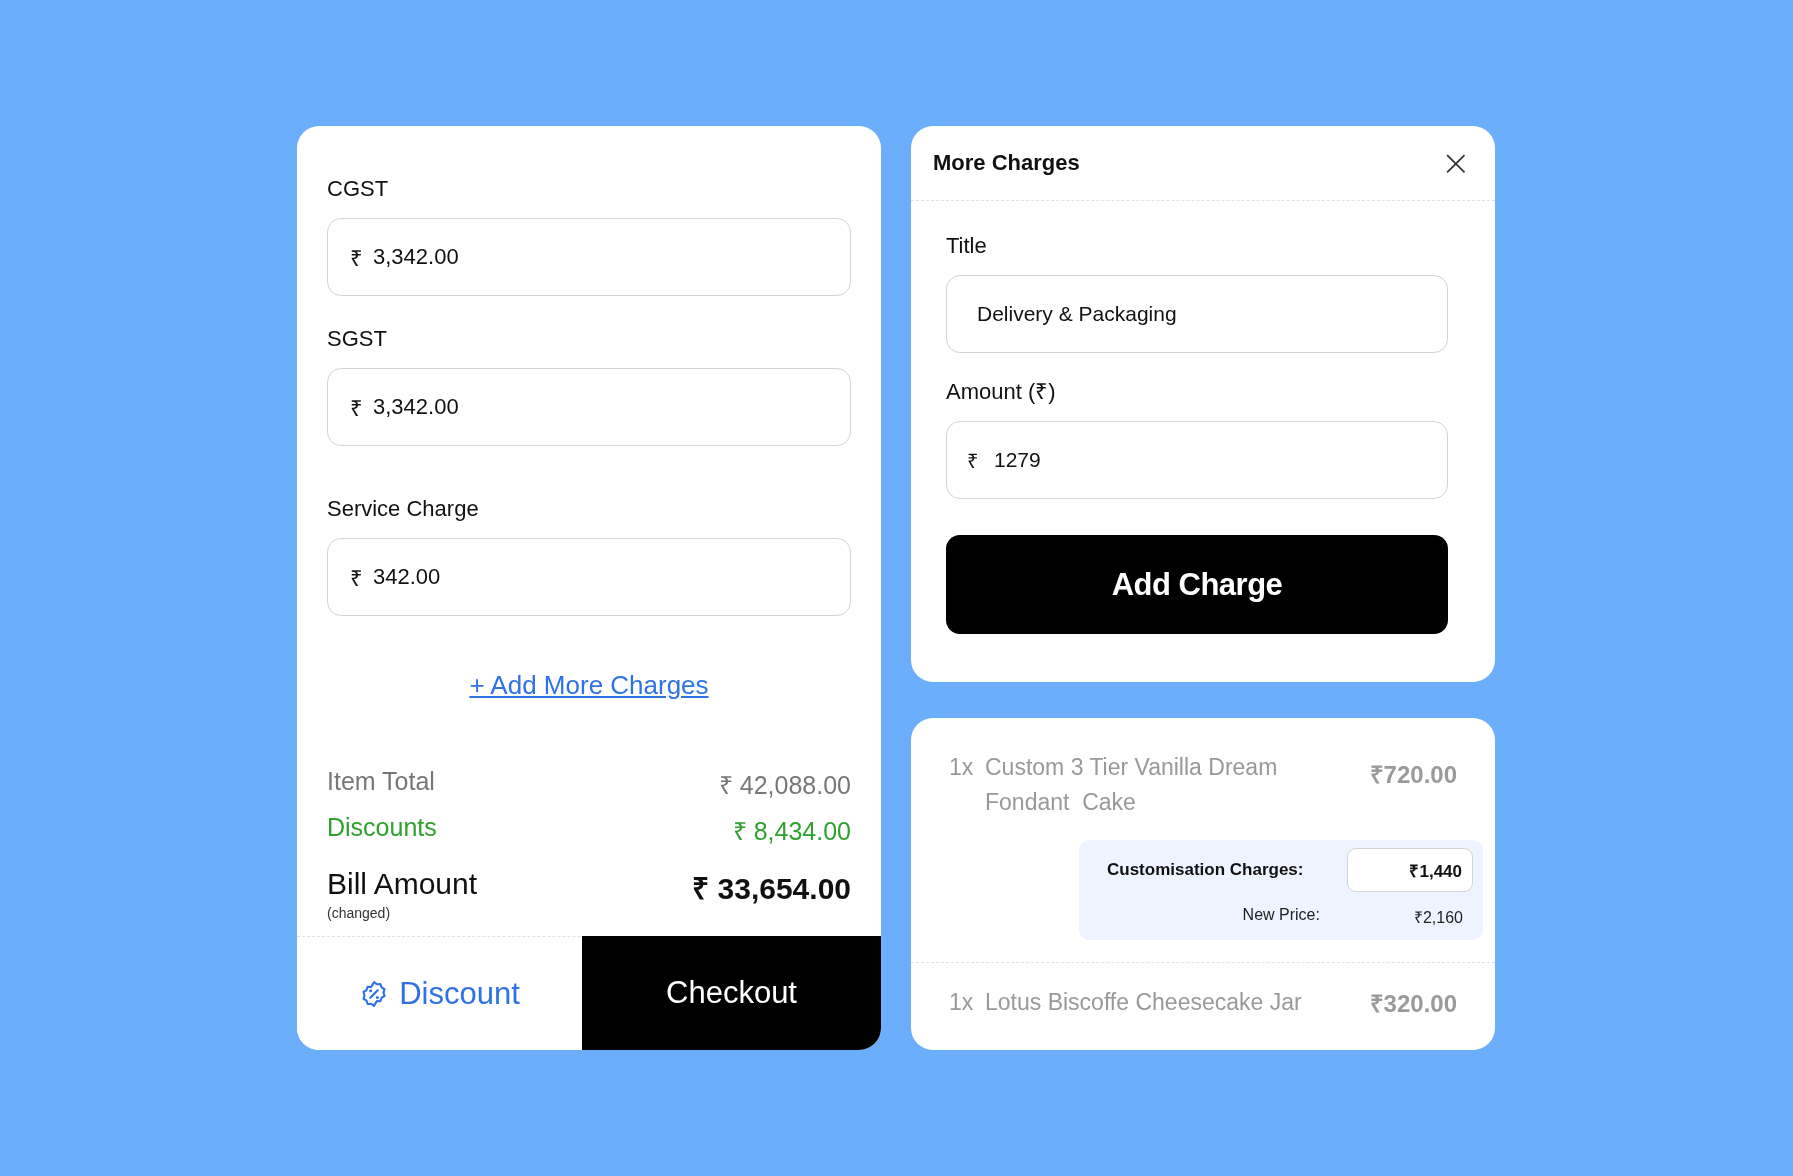 The height and width of the screenshot is (1176, 1793). What do you see at coordinates (381, 781) in the screenshot?
I see `summary-label: Item Total` at bounding box center [381, 781].